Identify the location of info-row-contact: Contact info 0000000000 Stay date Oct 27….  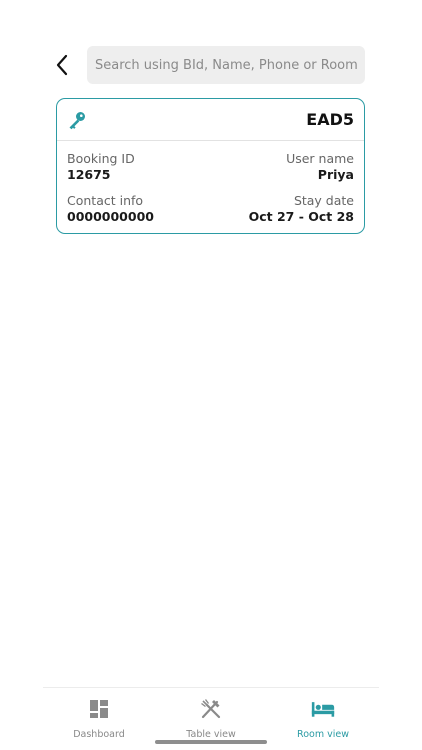
(210, 209).